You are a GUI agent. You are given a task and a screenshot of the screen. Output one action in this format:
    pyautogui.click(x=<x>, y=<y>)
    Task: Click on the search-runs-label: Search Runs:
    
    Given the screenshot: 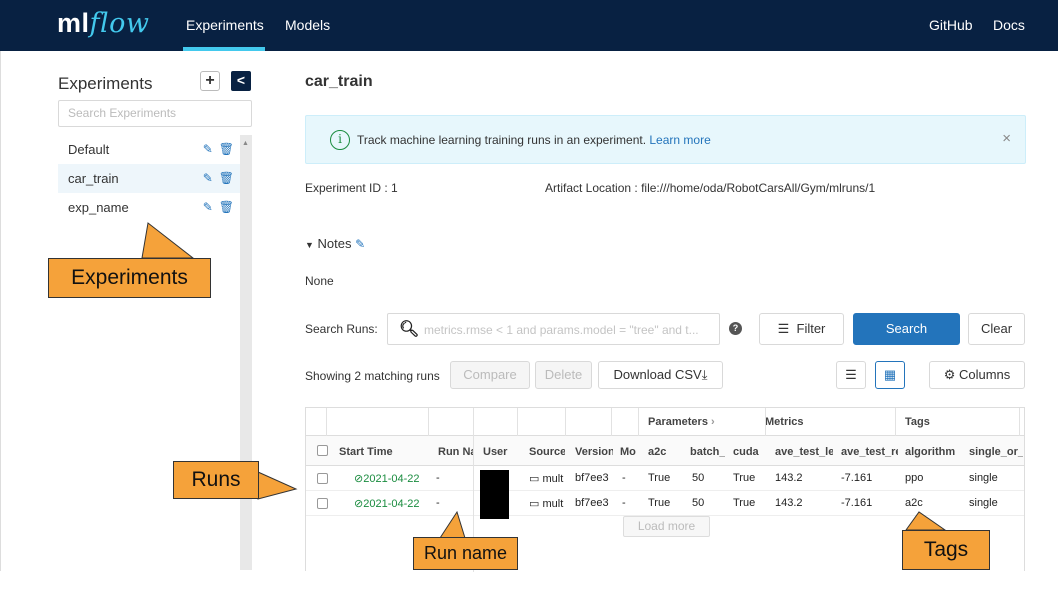 What is the action you would take?
    pyautogui.click(x=341, y=329)
    